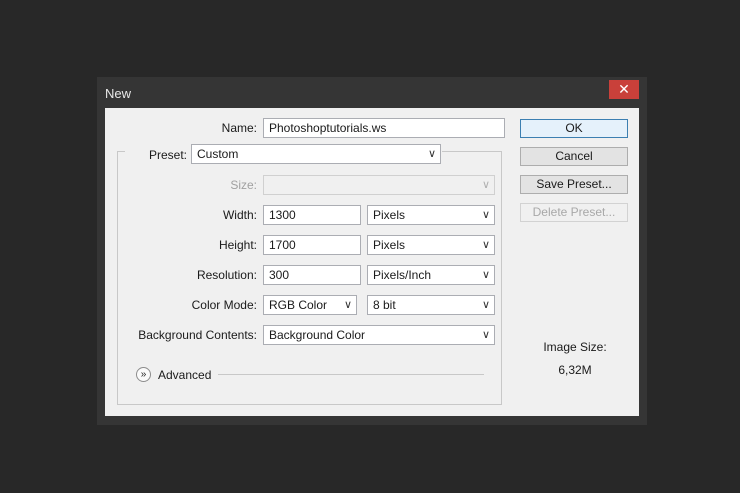 This screenshot has width=740, height=493. What do you see at coordinates (224, 305) in the screenshot?
I see `color-mode-label: Color Mode:` at bounding box center [224, 305].